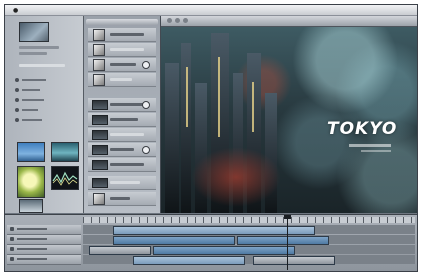  I want to click on apple-icon: ●, so click(15, 10).